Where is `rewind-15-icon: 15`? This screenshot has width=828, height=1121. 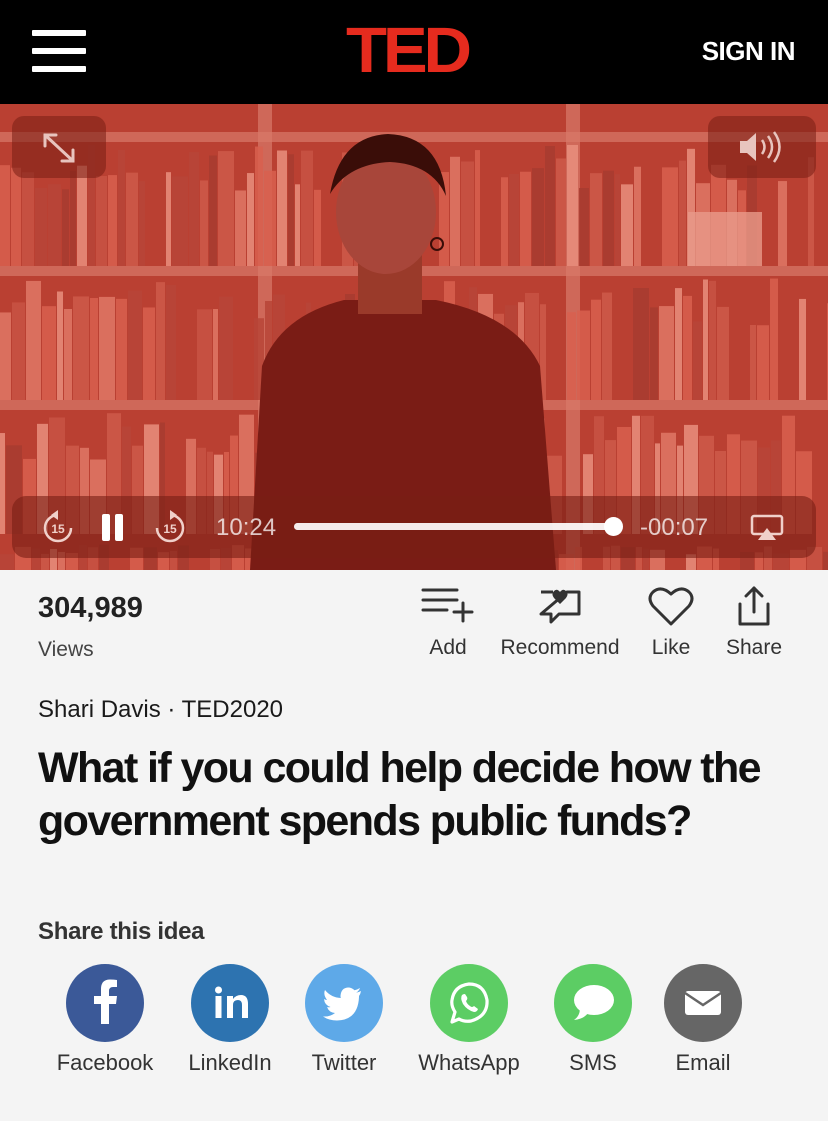
rewind-15-icon: 15 is located at coordinates (58, 526).